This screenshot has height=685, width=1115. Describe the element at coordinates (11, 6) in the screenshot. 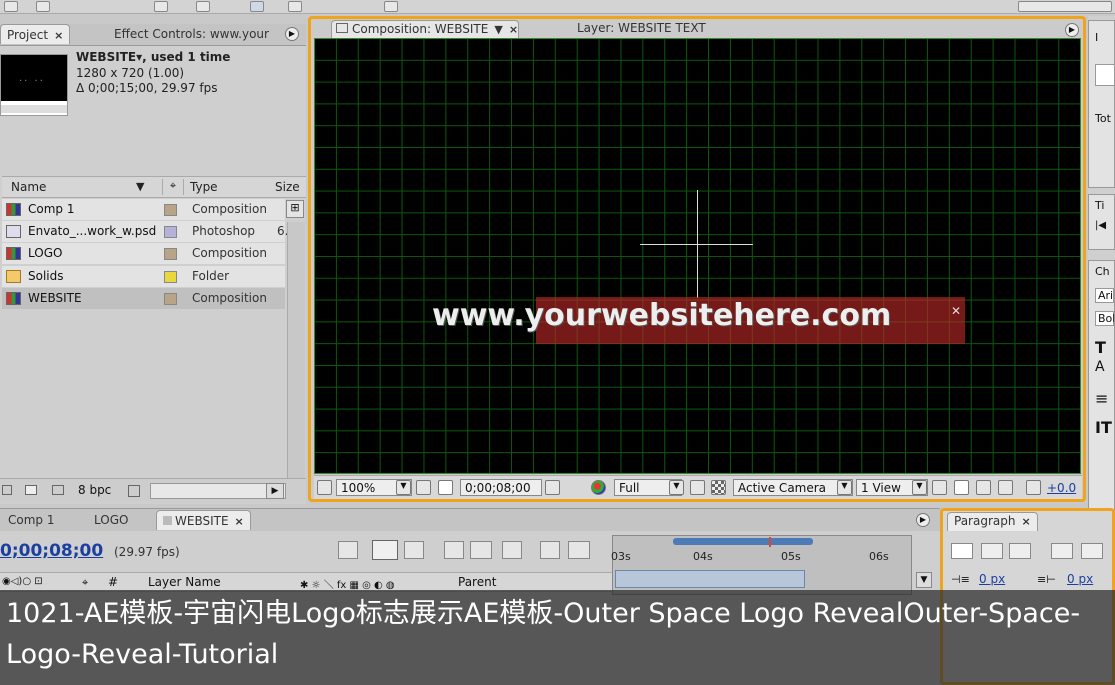

I see `hand-tool-icon` at that location.